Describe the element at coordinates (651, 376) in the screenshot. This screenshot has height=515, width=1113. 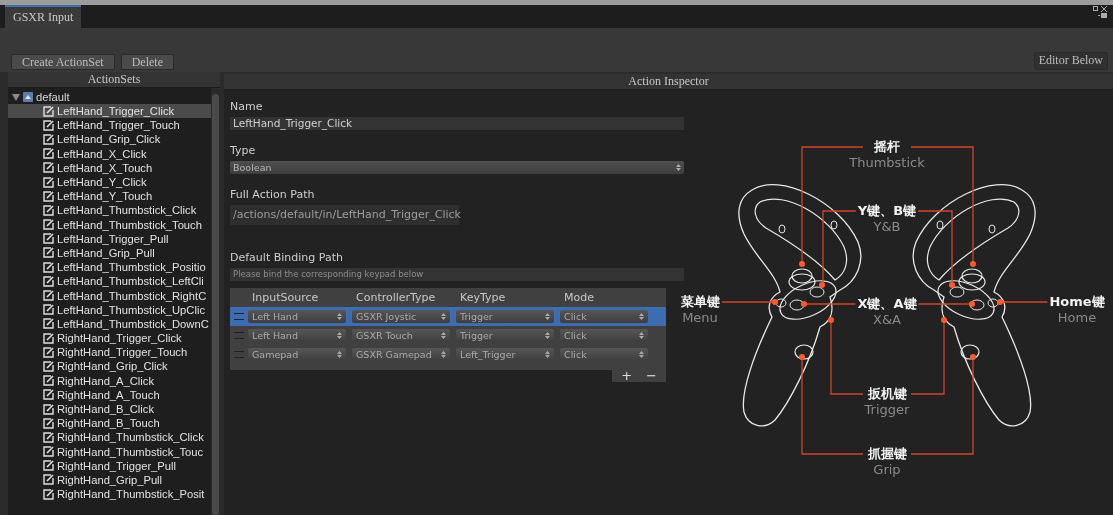
I see `remove-button: −` at that location.